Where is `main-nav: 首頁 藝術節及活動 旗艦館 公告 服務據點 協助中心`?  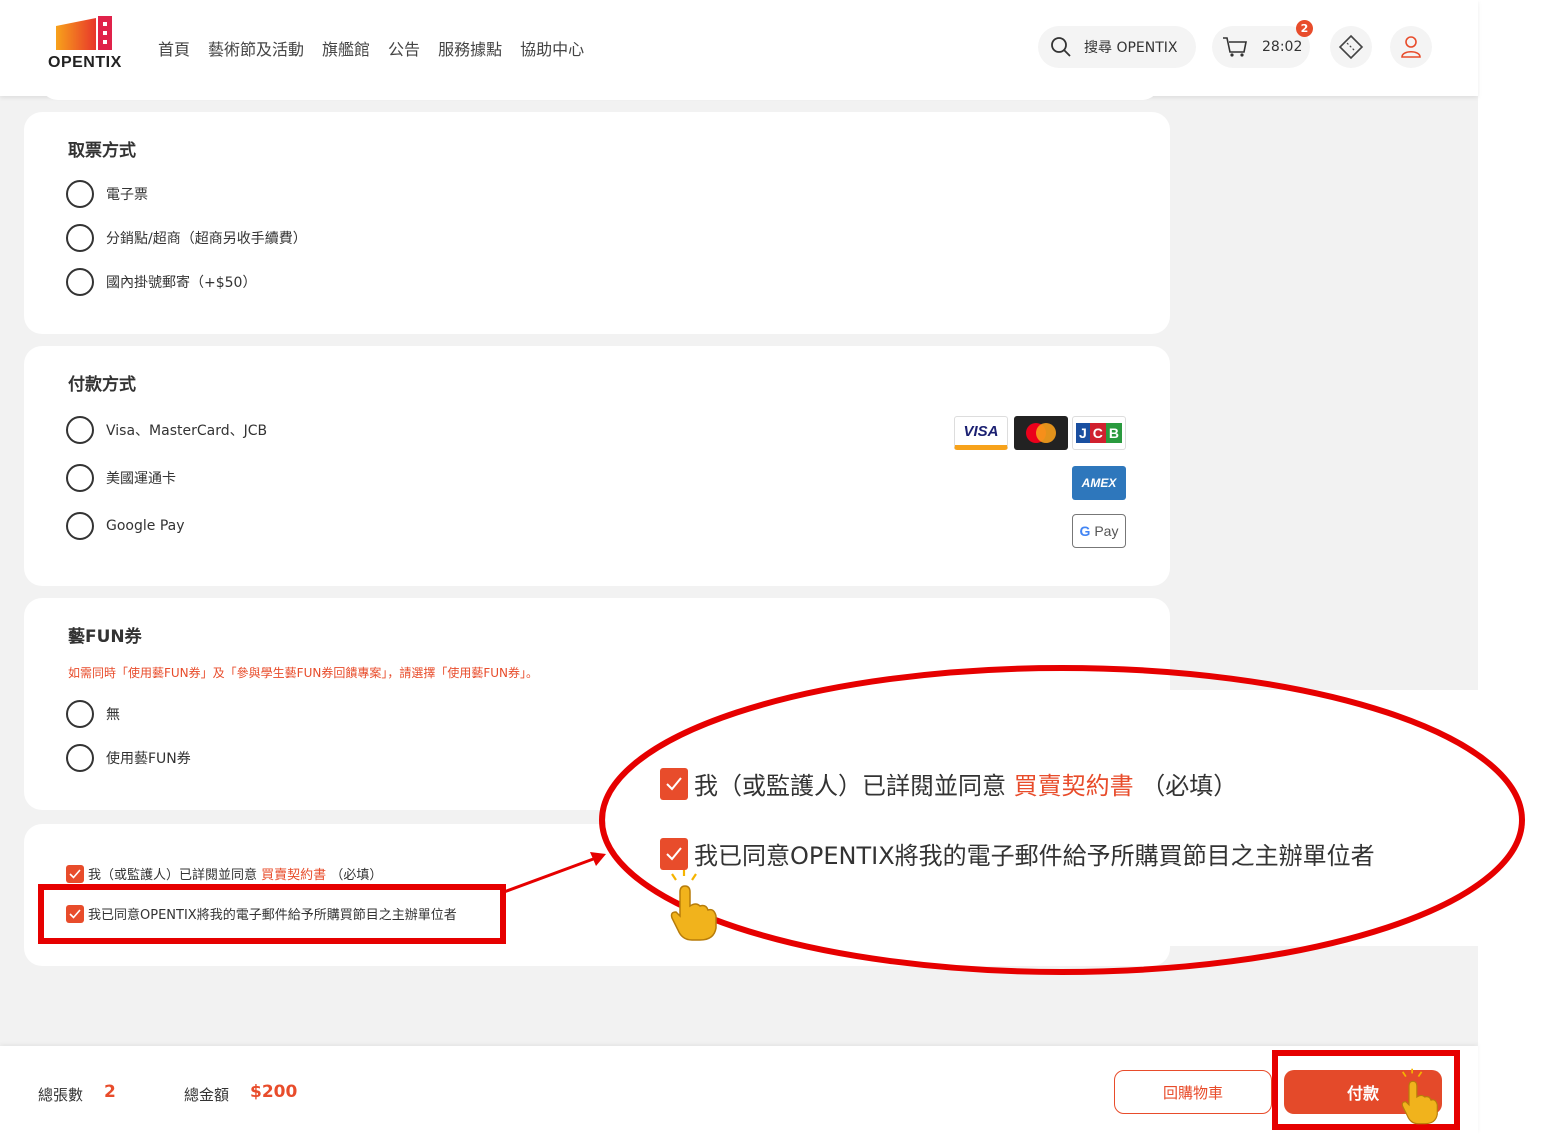 main-nav: 首頁 藝術節及活動 旗艦館 公告 服務據點 協助中心 is located at coordinates (371, 48).